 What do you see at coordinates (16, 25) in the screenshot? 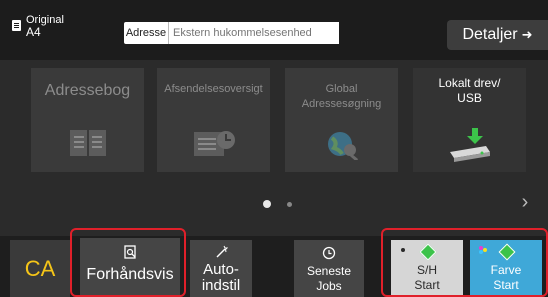
I see `document-icon` at bounding box center [16, 25].